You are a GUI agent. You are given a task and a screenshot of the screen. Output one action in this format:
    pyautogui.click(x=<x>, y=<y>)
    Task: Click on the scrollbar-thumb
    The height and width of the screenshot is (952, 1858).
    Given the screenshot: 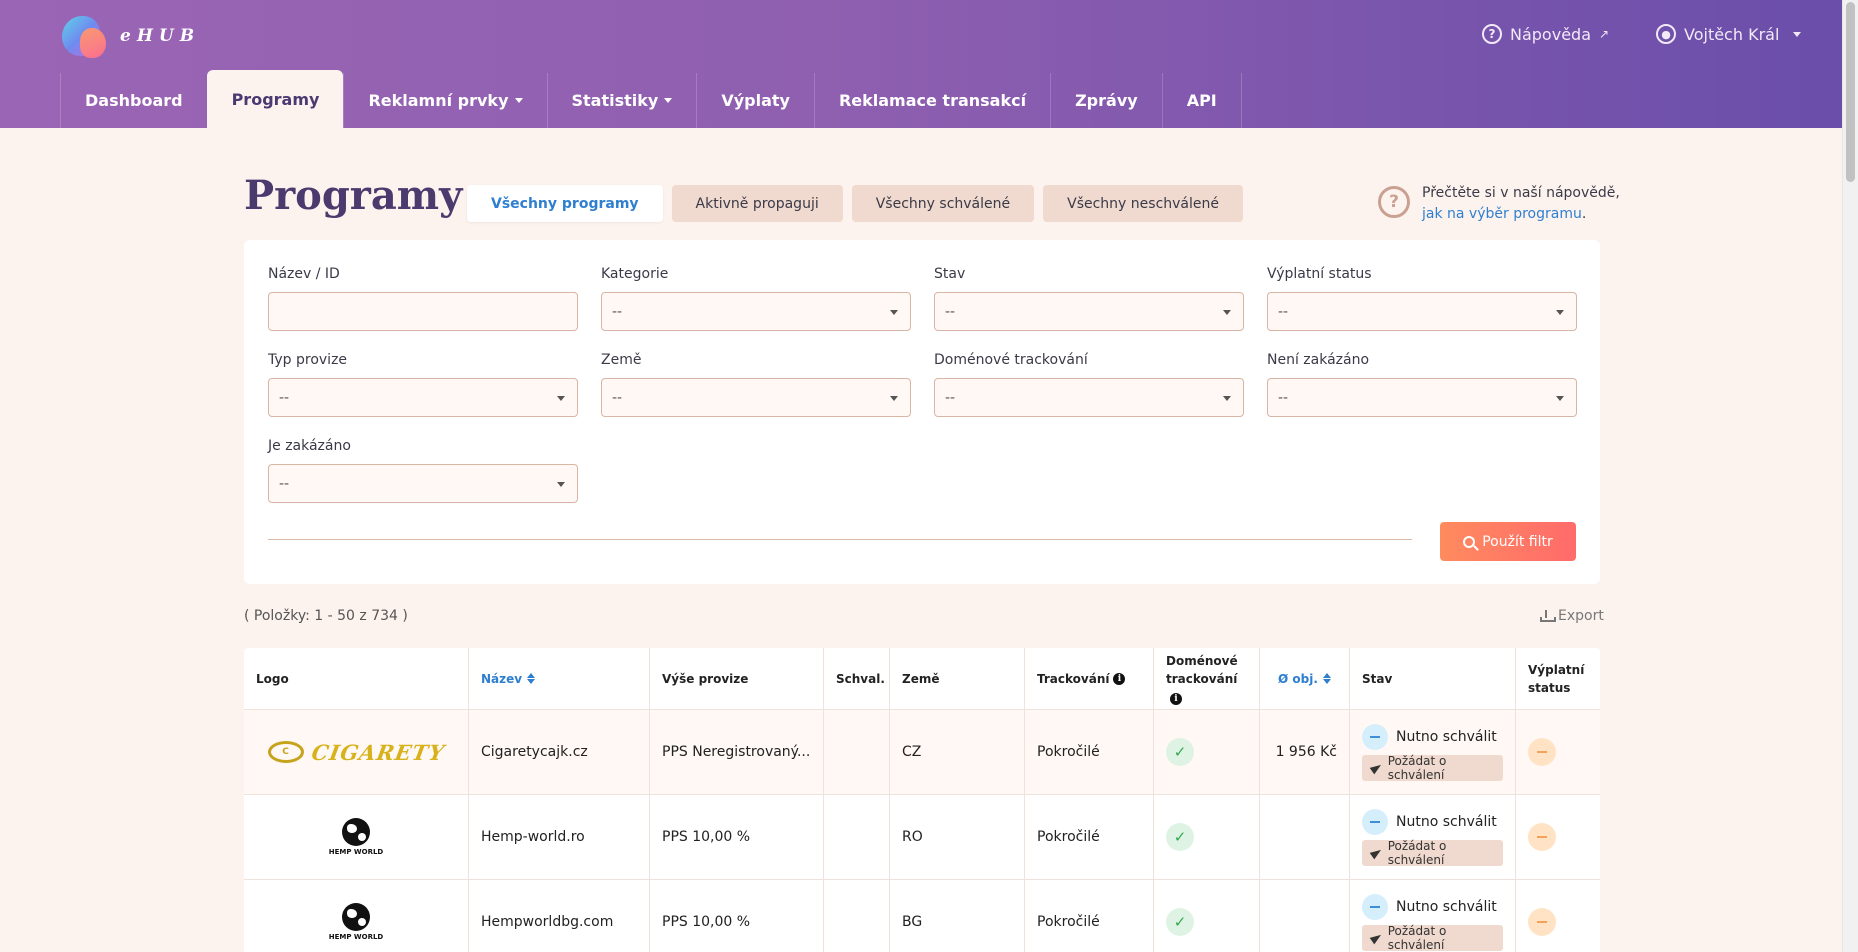 What is the action you would take?
    pyautogui.click(x=1850, y=92)
    